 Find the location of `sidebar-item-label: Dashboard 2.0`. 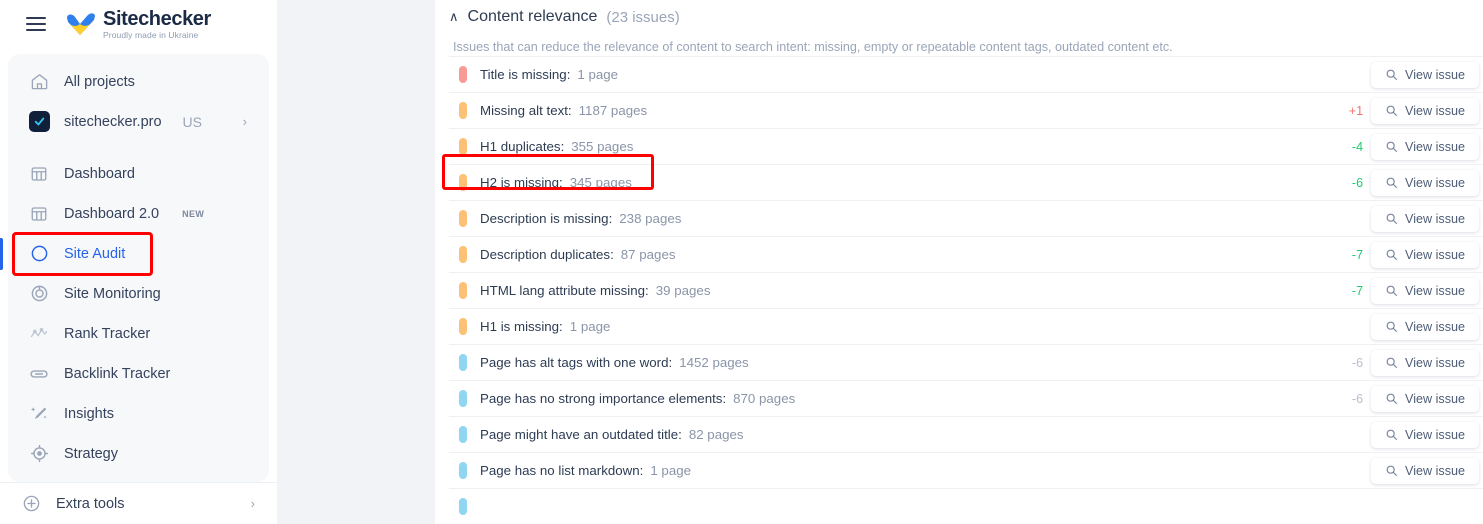

sidebar-item-label: Dashboard 2.0 is located at coordinates (112, 213).